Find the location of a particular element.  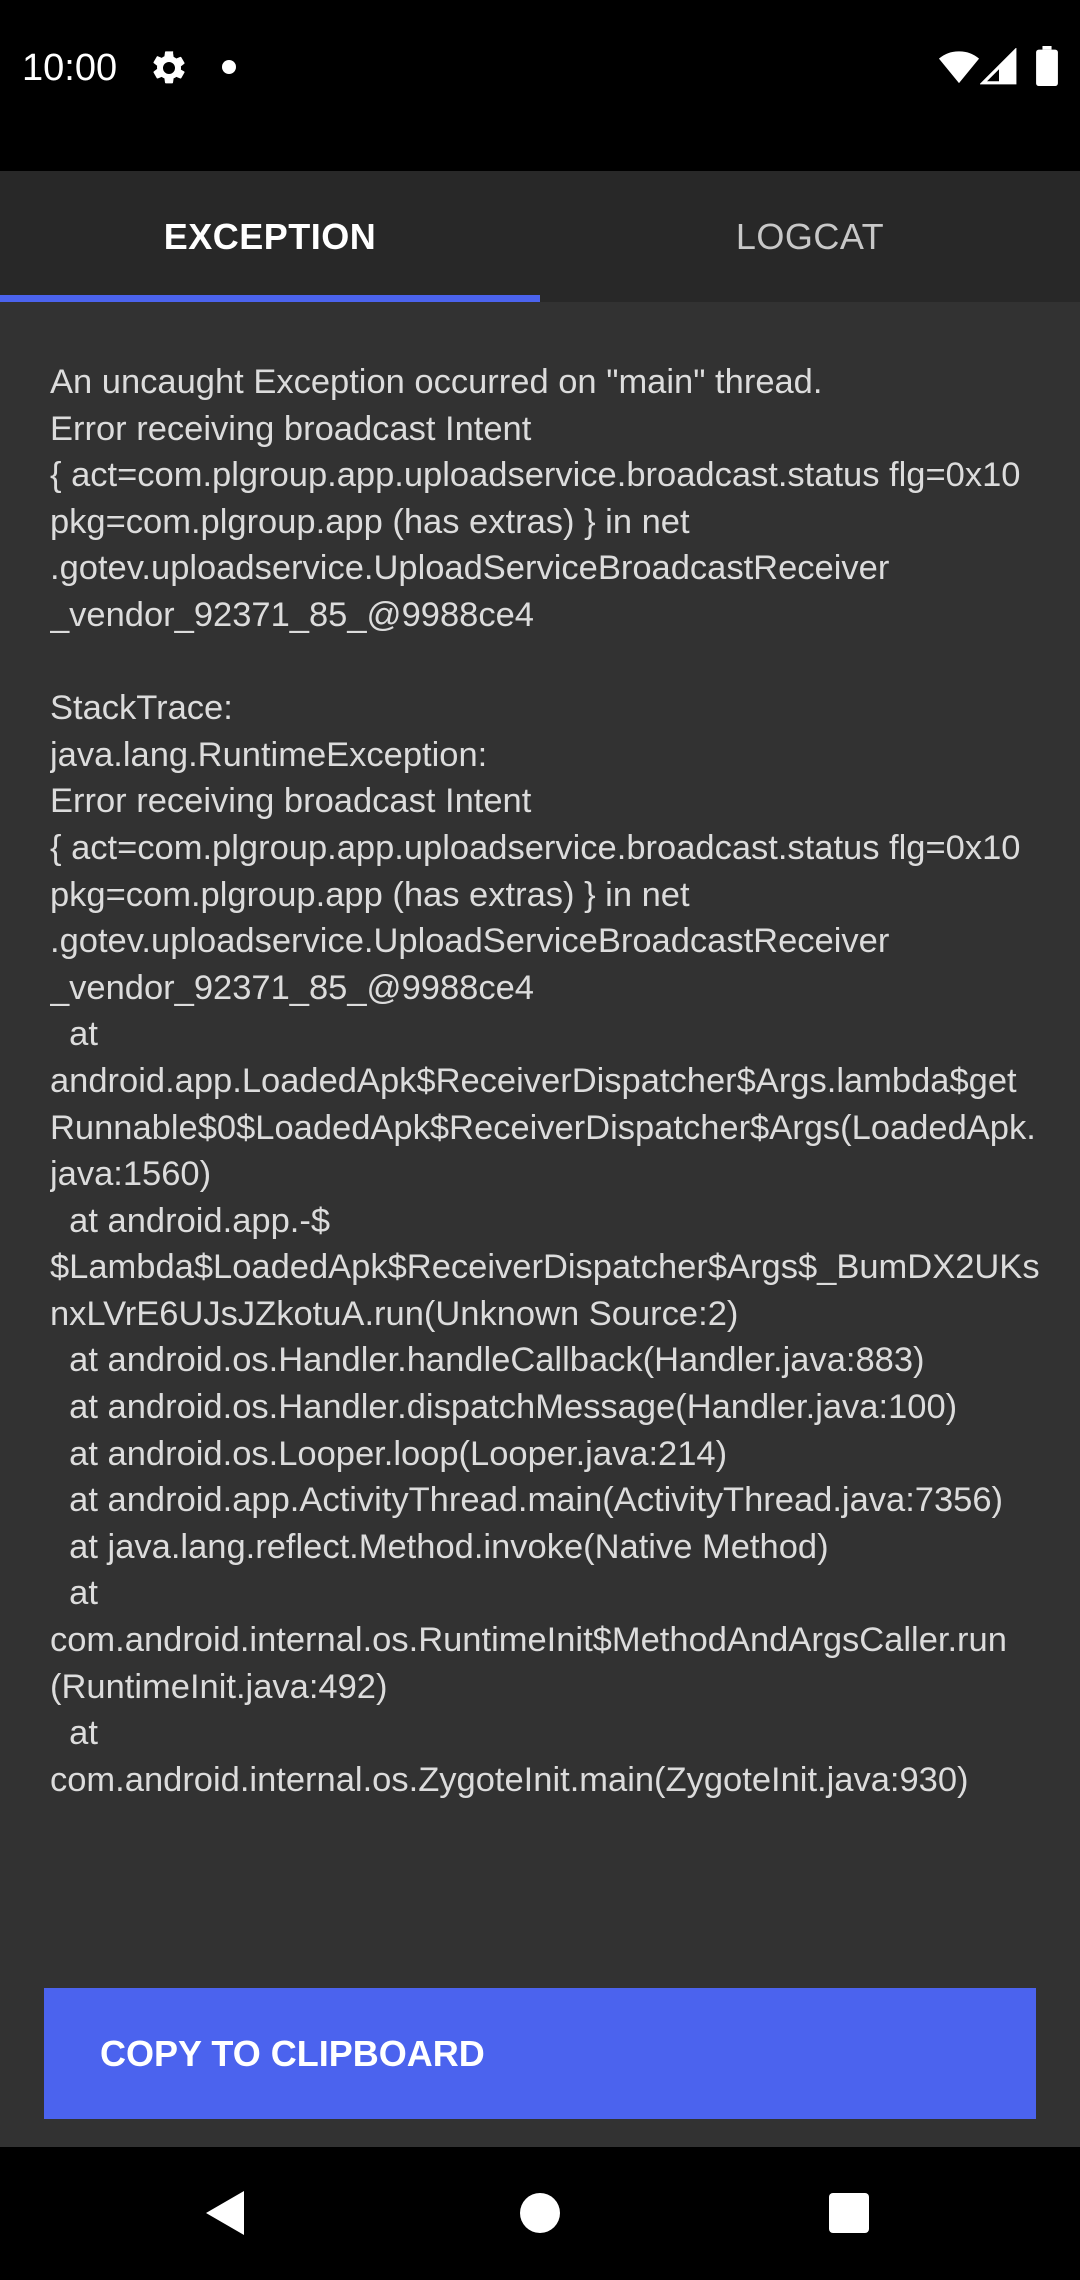

navigation-bar is located at coordinates (540, 2213).